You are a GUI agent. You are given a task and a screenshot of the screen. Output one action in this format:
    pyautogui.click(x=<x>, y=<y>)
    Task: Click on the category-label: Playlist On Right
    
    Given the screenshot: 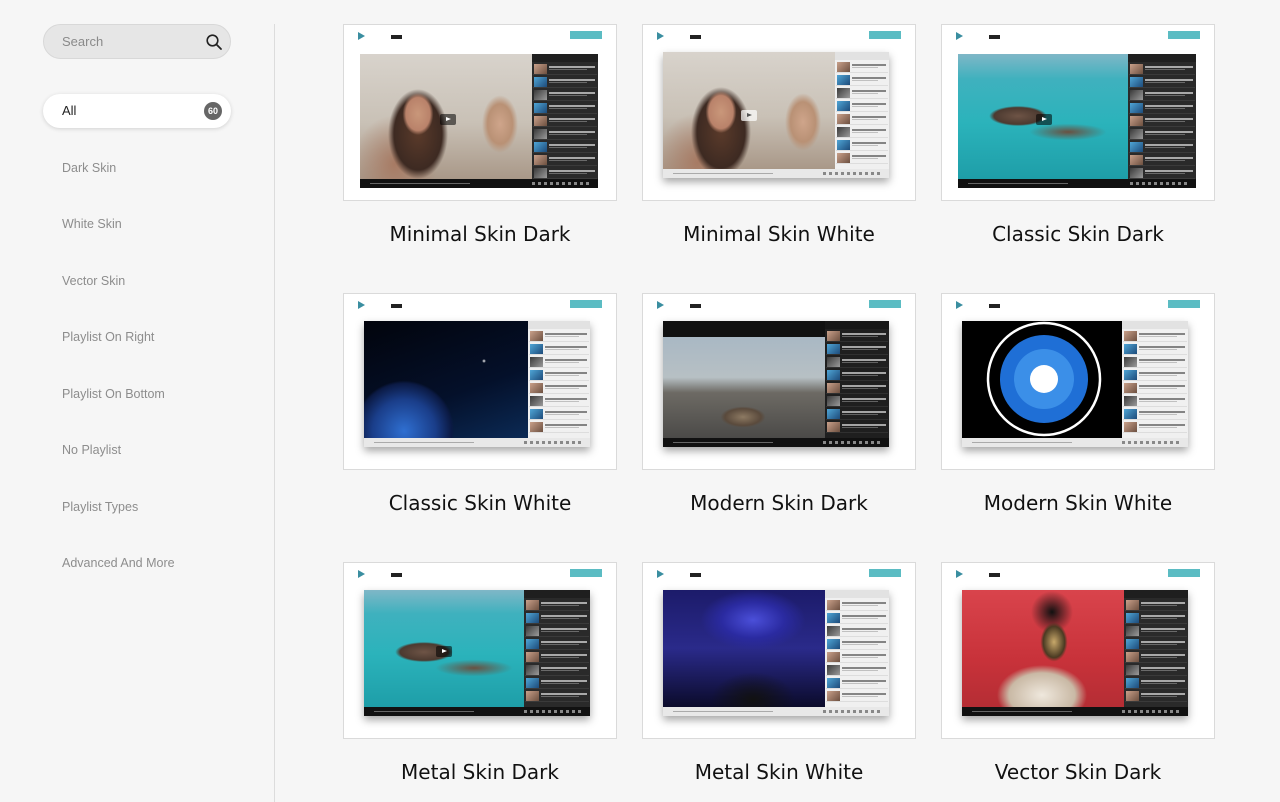 What is the action you would take?
    pyautogui.click(x=108, y=337)
    